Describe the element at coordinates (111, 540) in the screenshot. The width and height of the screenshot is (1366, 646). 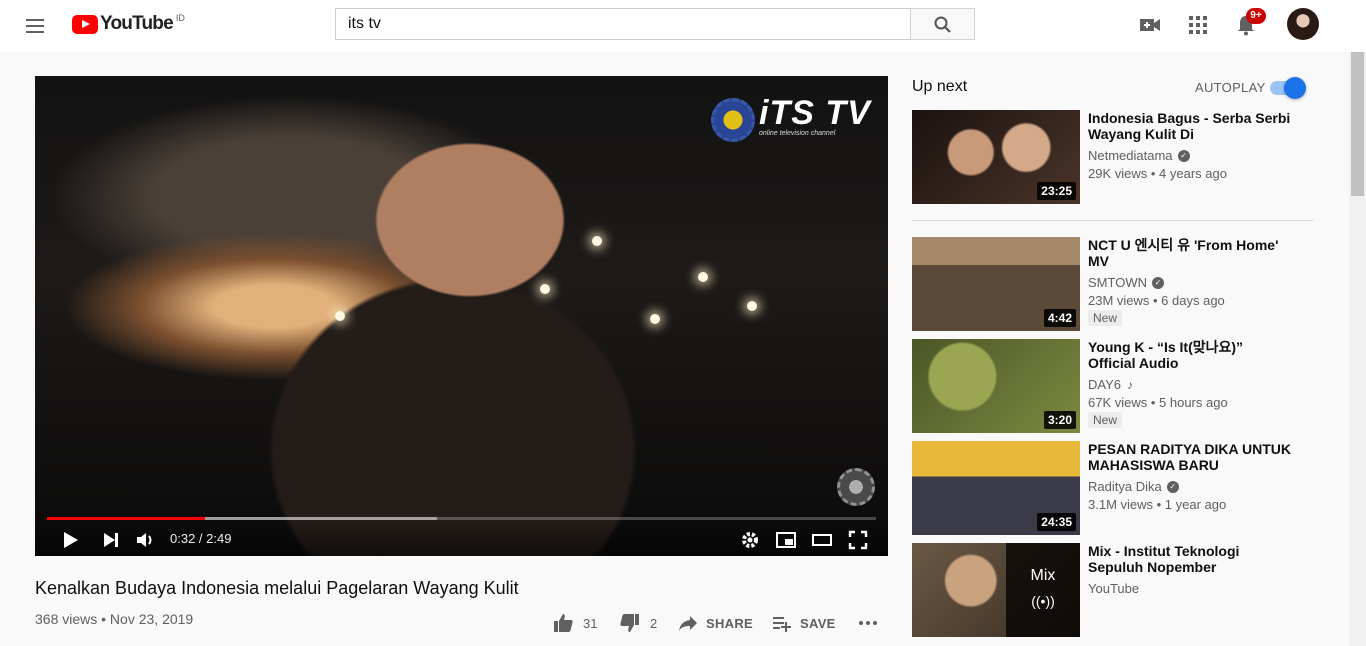
I see `next-icon` at that location.